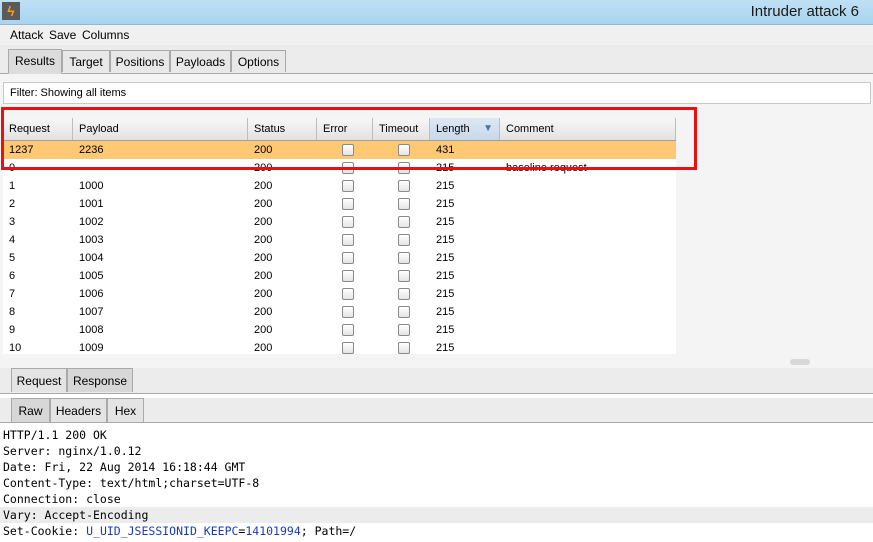 Image resolution: width=873 pixels, height=542 pixels. I want to click on tab-hex: Hex, so click(125, 410).